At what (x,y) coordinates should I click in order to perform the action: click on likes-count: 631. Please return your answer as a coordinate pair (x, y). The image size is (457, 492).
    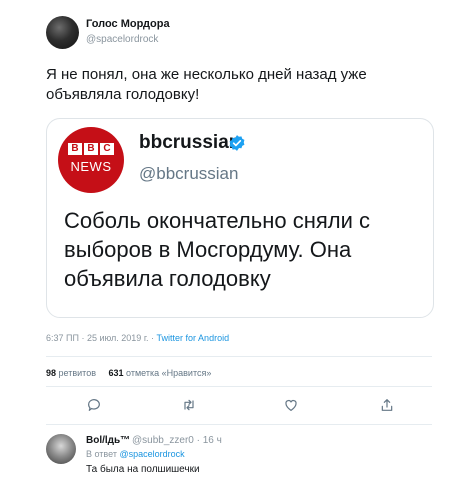
    Looking at the image, I should click on (116, 373).